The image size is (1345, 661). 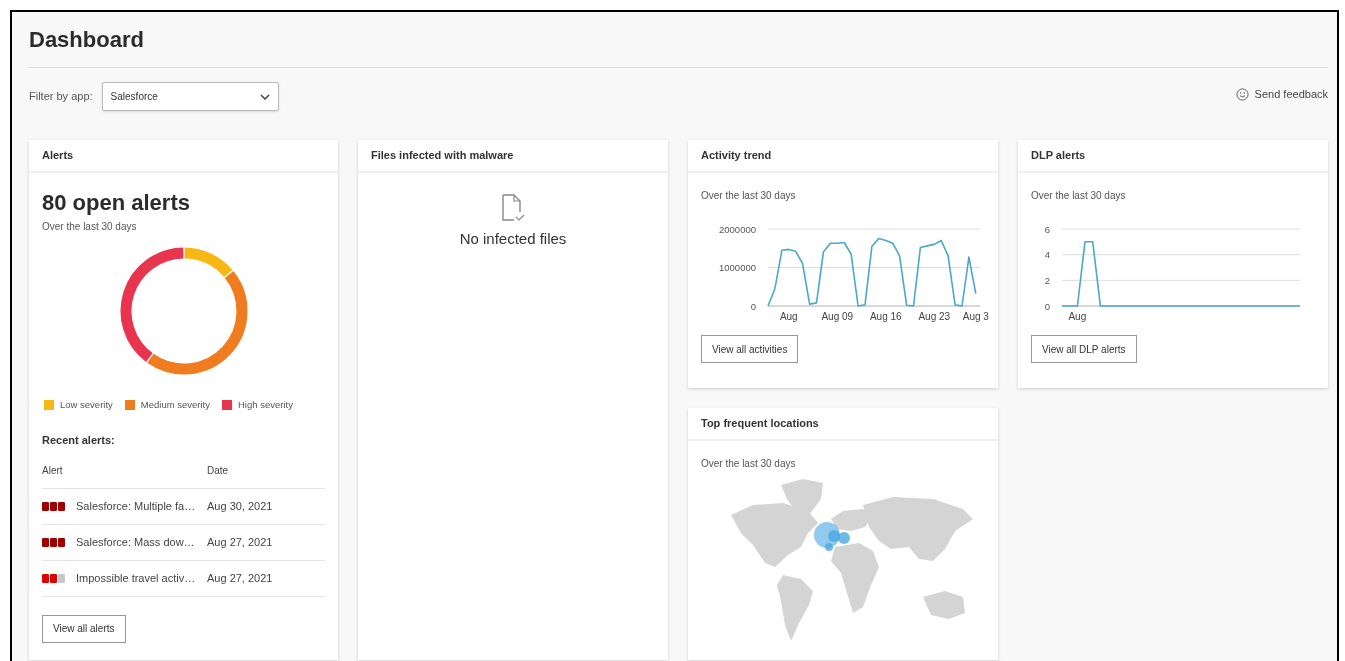 What do you see at coordinates (442, 156) in the screenshot?
I see `card-title: Files infected with malware` at bounding box center [442, 156].